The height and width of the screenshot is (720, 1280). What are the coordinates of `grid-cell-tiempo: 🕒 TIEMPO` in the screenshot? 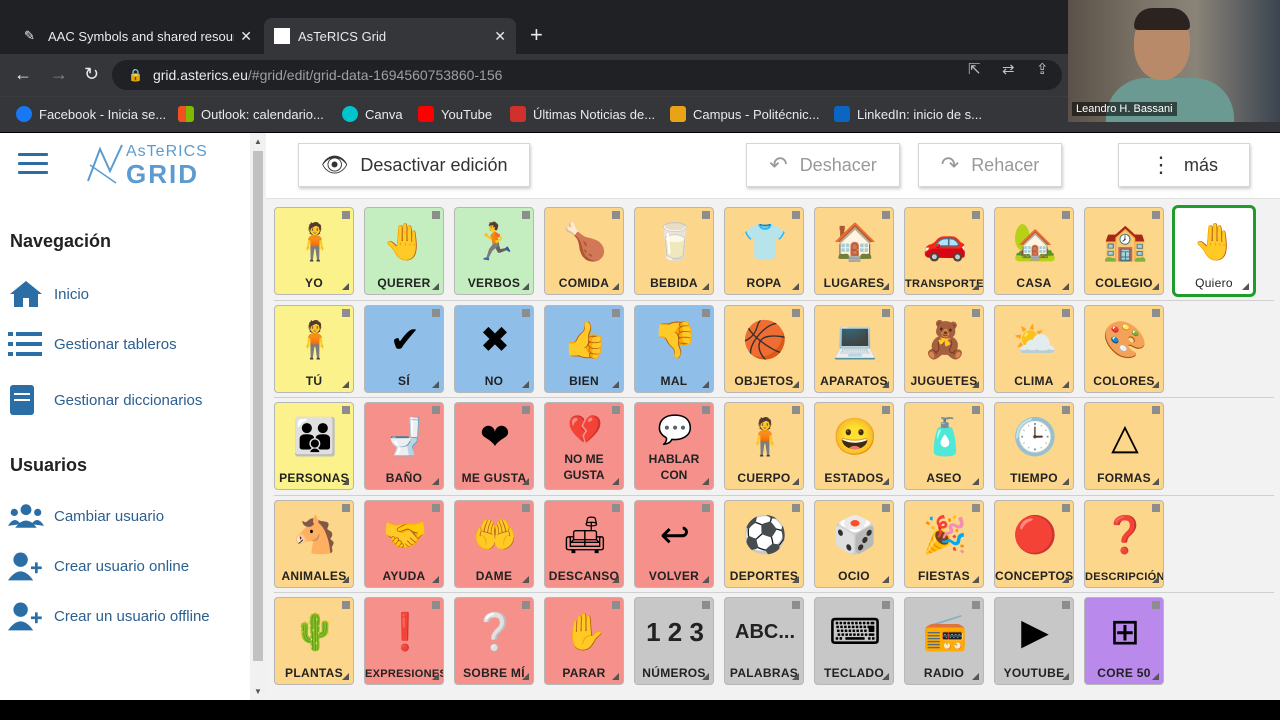 It's located at (1034, 446).